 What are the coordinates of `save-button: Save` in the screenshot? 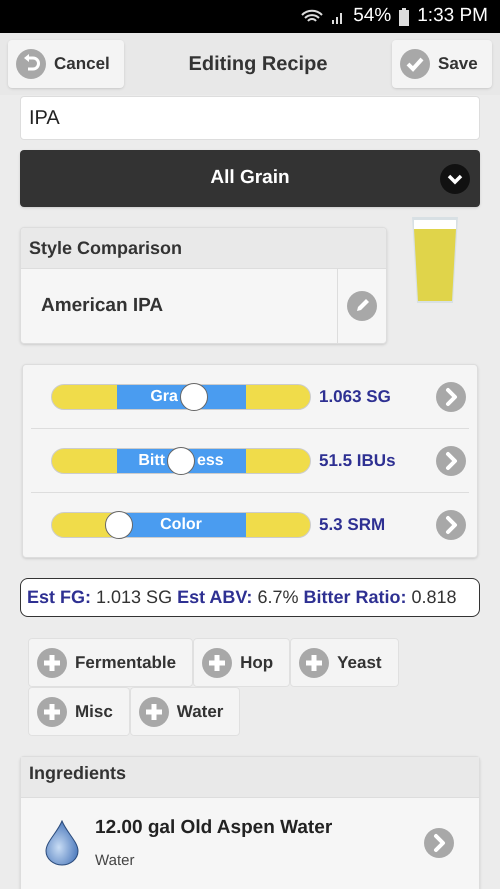 It's located at (442, 64).